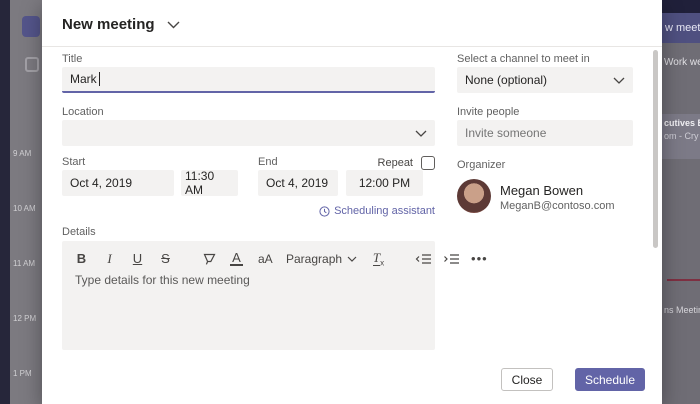  I want to click on font-size-icon: aA, so click(265, 259).